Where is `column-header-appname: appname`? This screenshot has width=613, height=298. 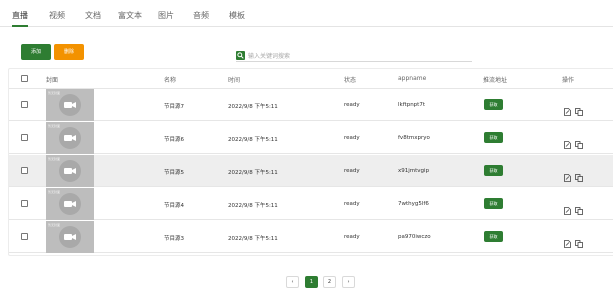
column-header-appname: appname is located at coordinates (412, 78).